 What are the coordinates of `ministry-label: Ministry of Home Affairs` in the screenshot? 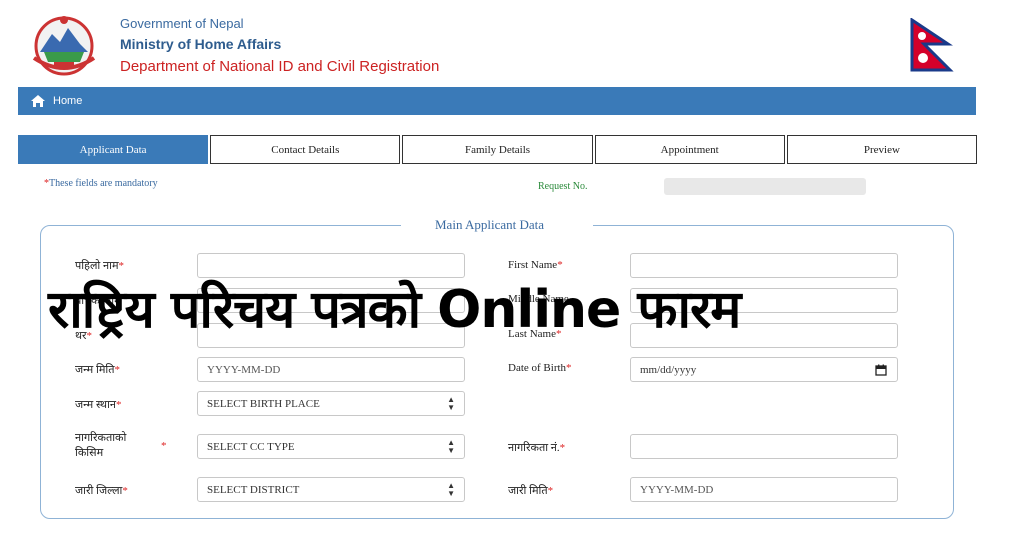 It's located at (201, 44).